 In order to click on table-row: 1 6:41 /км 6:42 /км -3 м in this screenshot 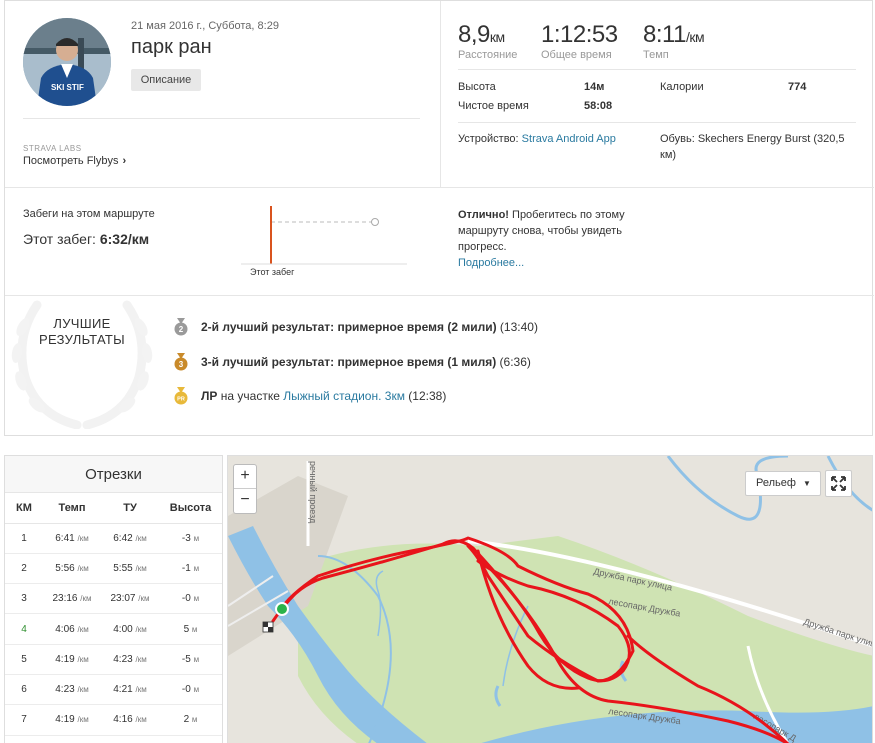, I will do `click(113, 538)`.